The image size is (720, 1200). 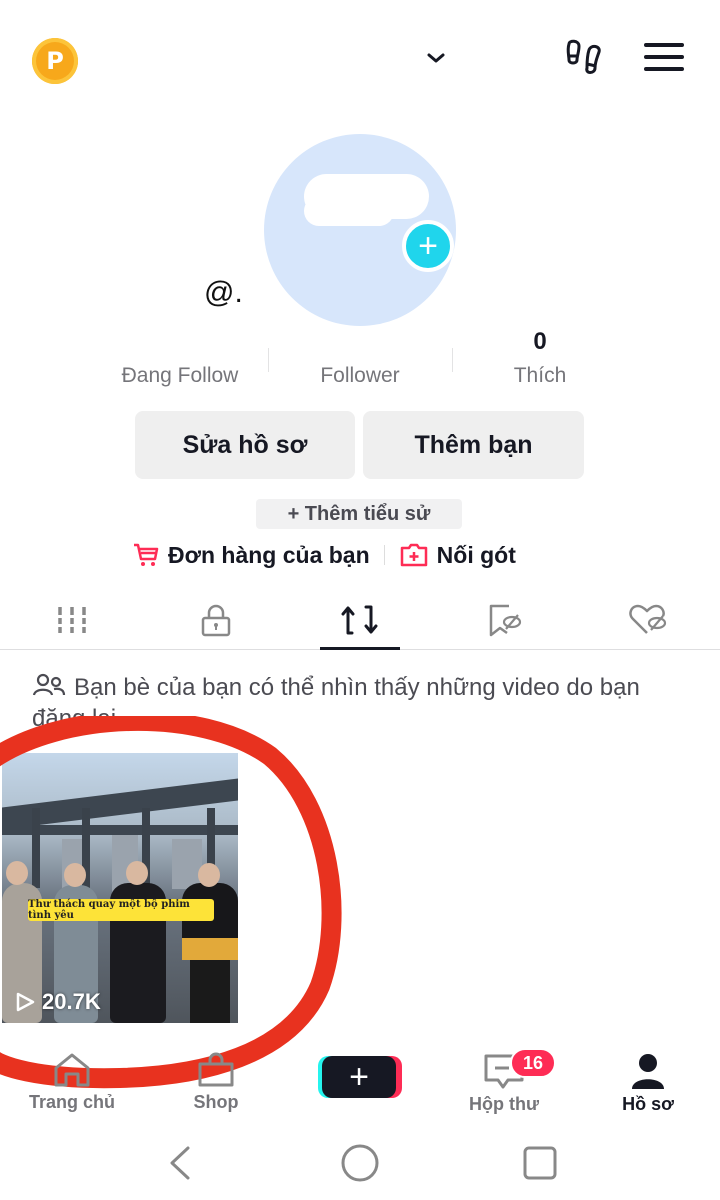 I want to click on grid-icon, so click(x=72, y=619).